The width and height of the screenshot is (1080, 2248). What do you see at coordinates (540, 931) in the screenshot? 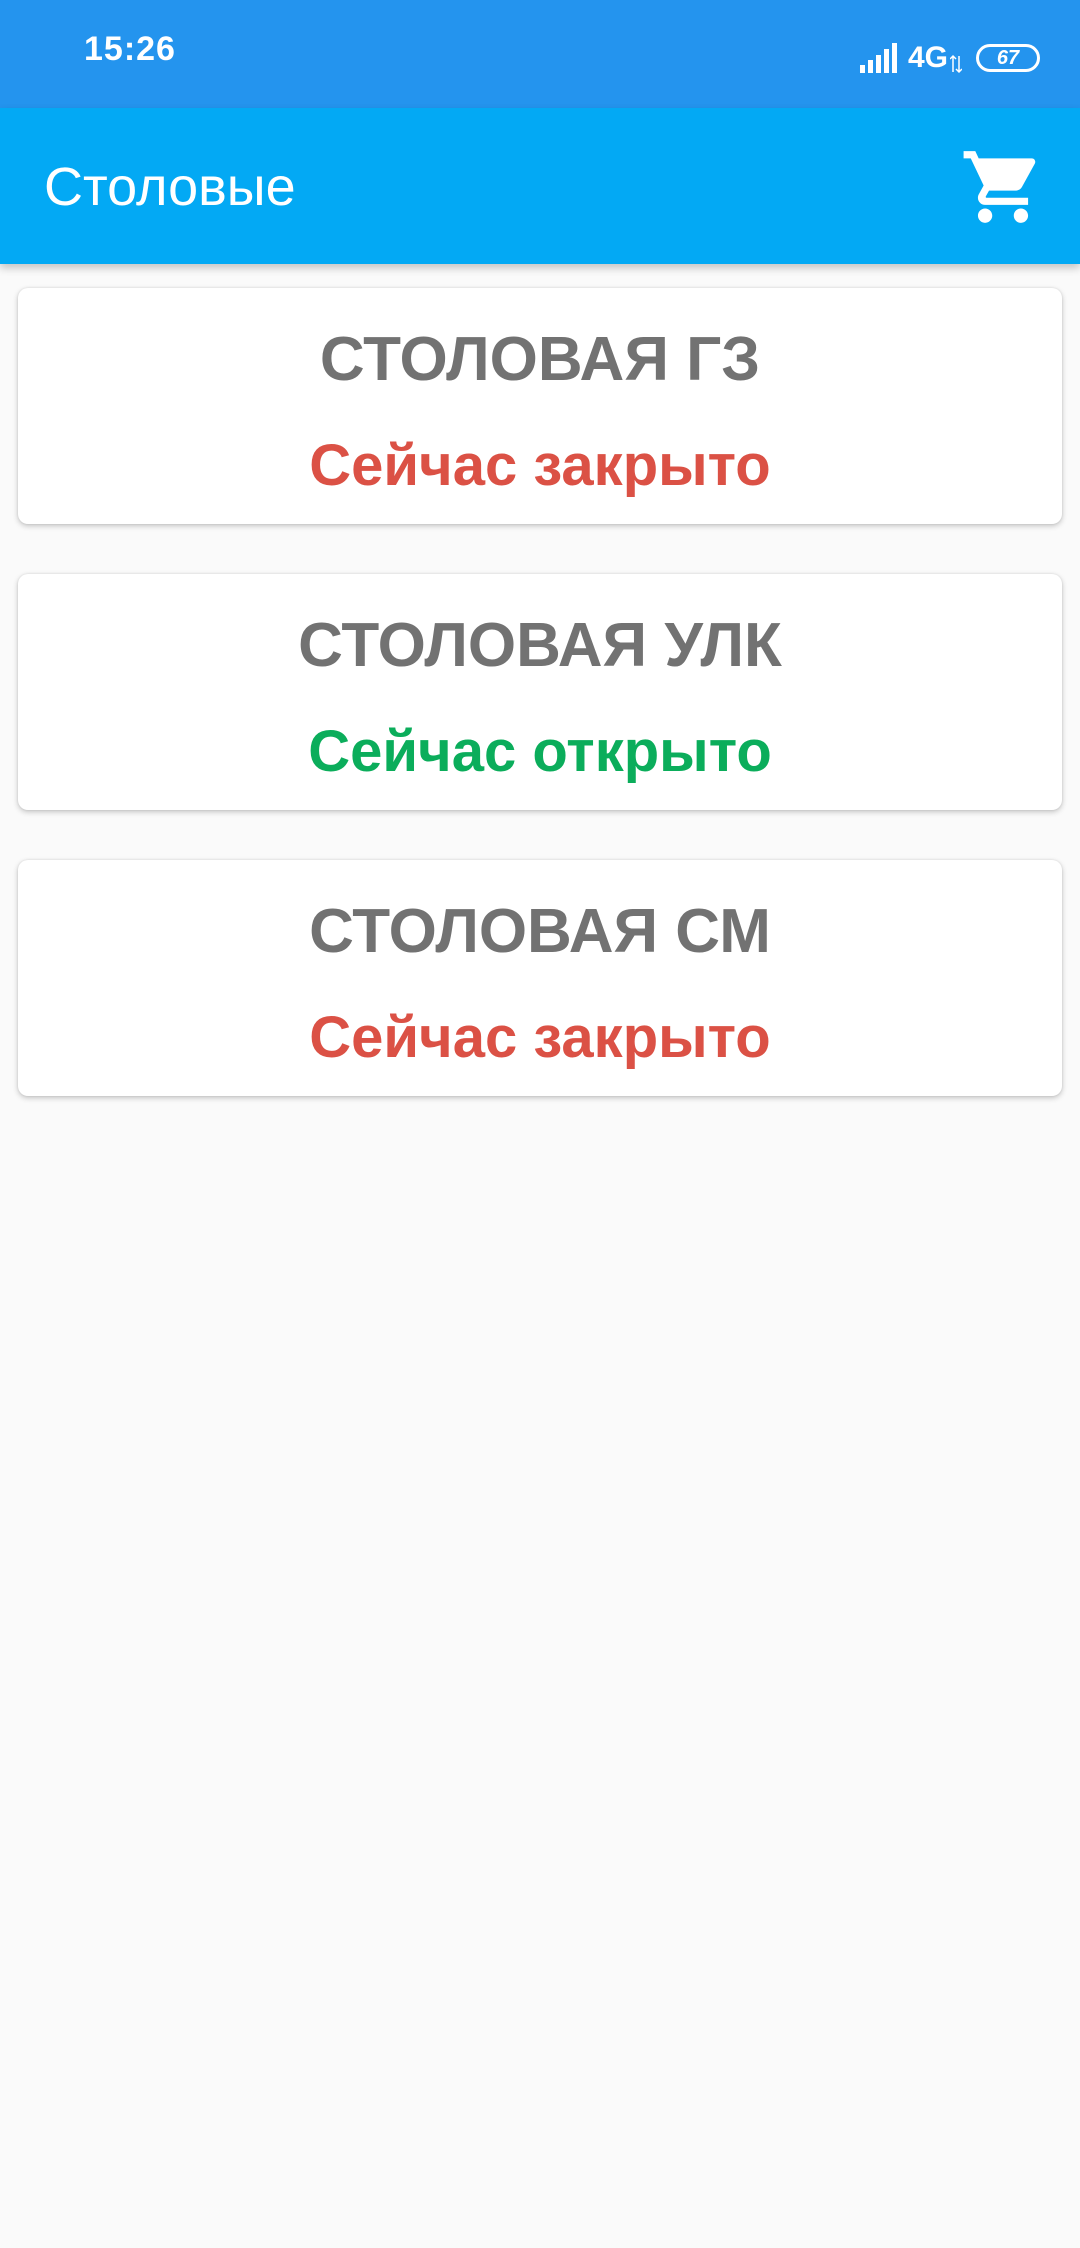
I see `canteen-name: СТОЛОВАЯ СМ` at bounding box center [540, 931].